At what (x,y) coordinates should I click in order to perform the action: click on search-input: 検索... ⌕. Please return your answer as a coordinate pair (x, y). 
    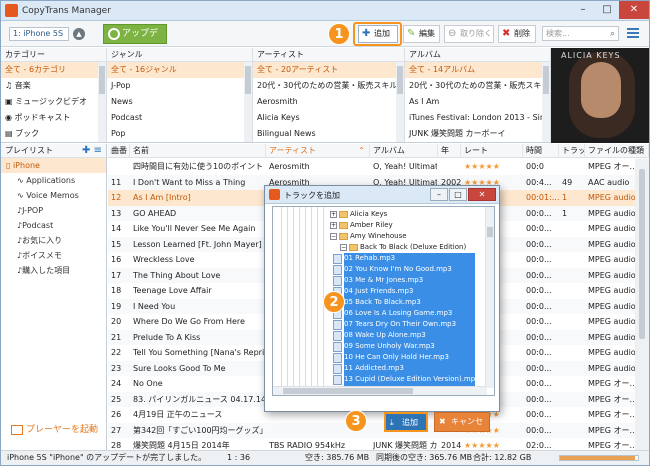
    Looking at the image, I should click on (580, 33).